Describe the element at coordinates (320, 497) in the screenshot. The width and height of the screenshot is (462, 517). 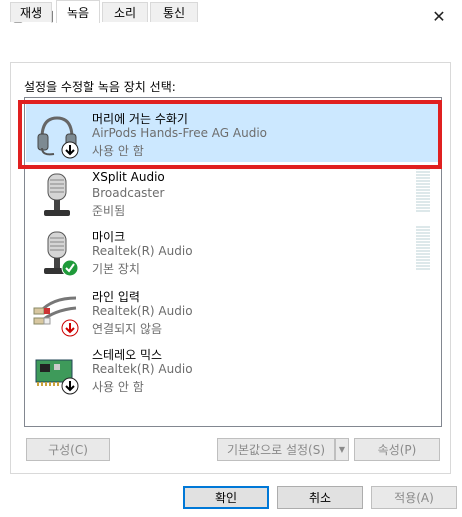
I see `cancel-button: 취소` at that location.